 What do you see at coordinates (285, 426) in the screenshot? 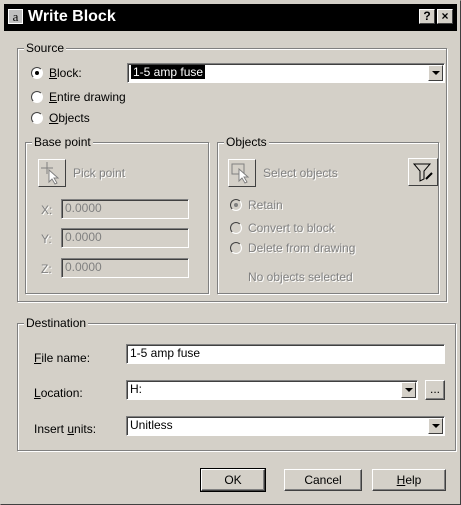
I see `insert-units-select: Unitless` at bounding box center [285, 426].